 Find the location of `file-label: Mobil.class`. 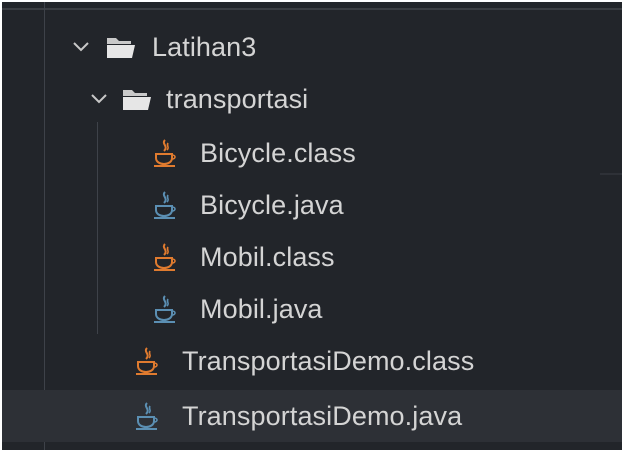

file-label: Mobil.class is located at coordinates (267, 256).